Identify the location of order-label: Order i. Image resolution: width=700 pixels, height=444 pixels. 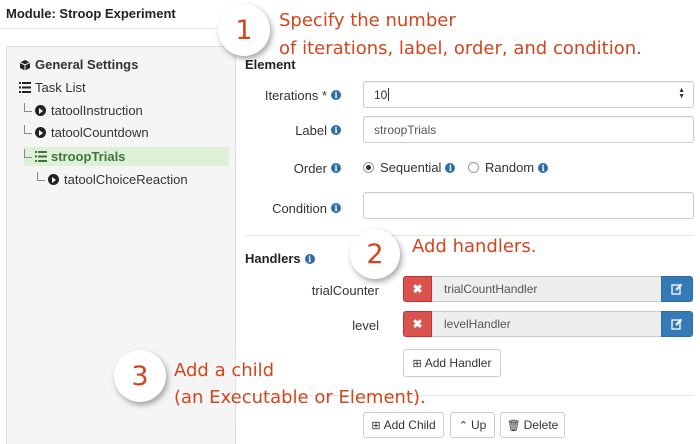
(293, 168).